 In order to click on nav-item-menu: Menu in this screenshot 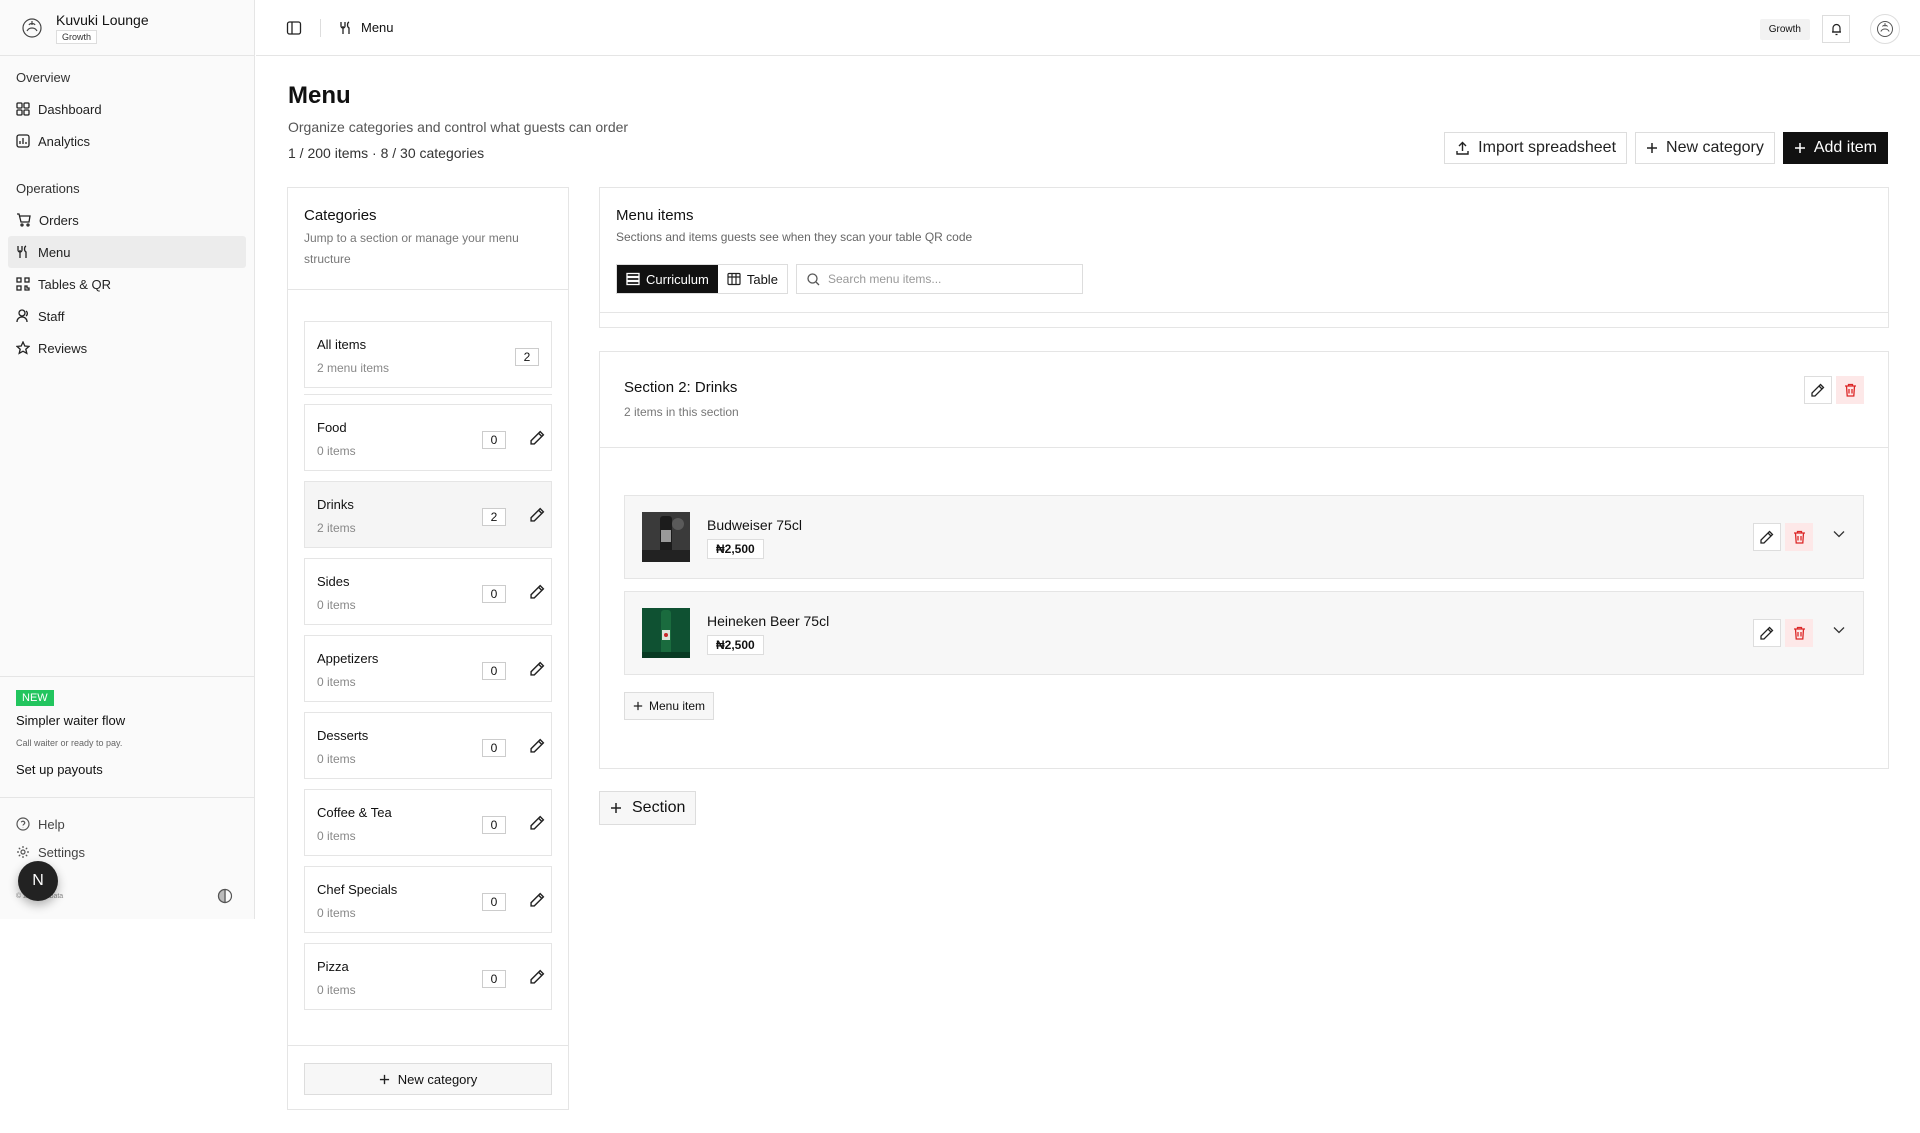, I will do `click(127, 252)`.